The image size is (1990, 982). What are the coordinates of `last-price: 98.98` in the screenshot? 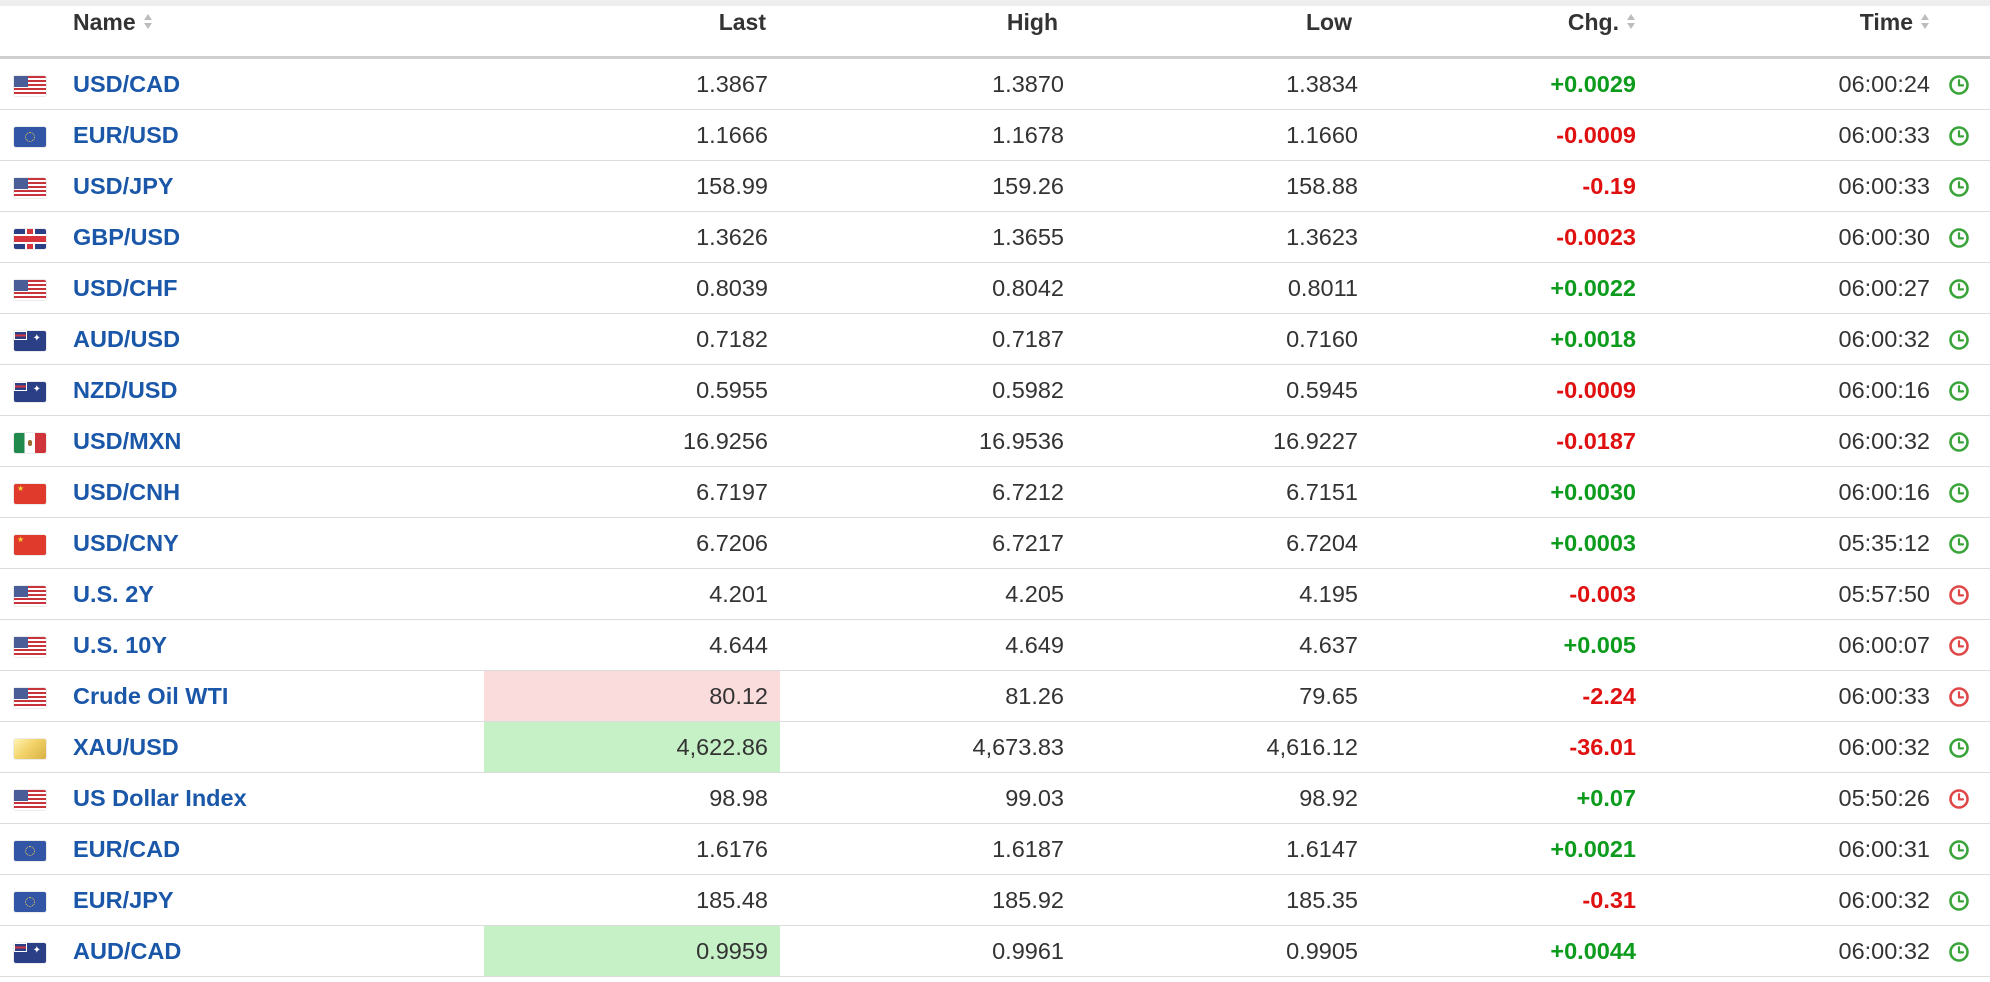 It's located at (738, 798).